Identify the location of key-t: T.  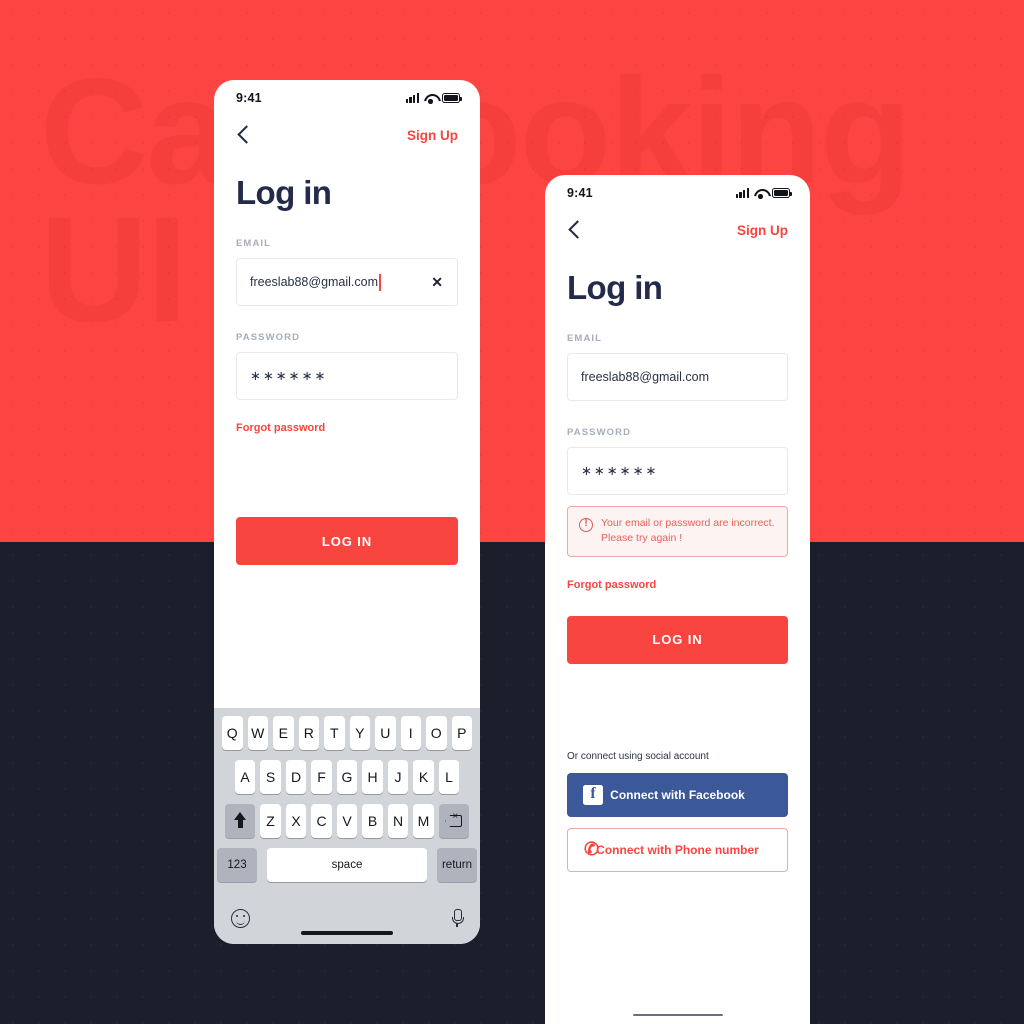
(334, 733).